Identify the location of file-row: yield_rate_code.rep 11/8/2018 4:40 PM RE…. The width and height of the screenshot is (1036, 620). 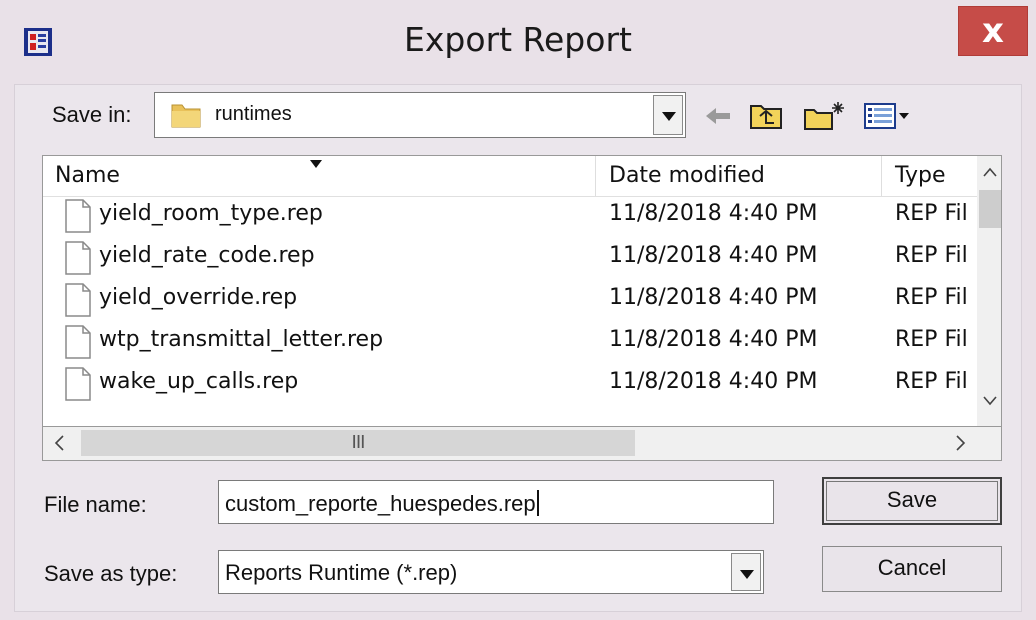
(510, 259).